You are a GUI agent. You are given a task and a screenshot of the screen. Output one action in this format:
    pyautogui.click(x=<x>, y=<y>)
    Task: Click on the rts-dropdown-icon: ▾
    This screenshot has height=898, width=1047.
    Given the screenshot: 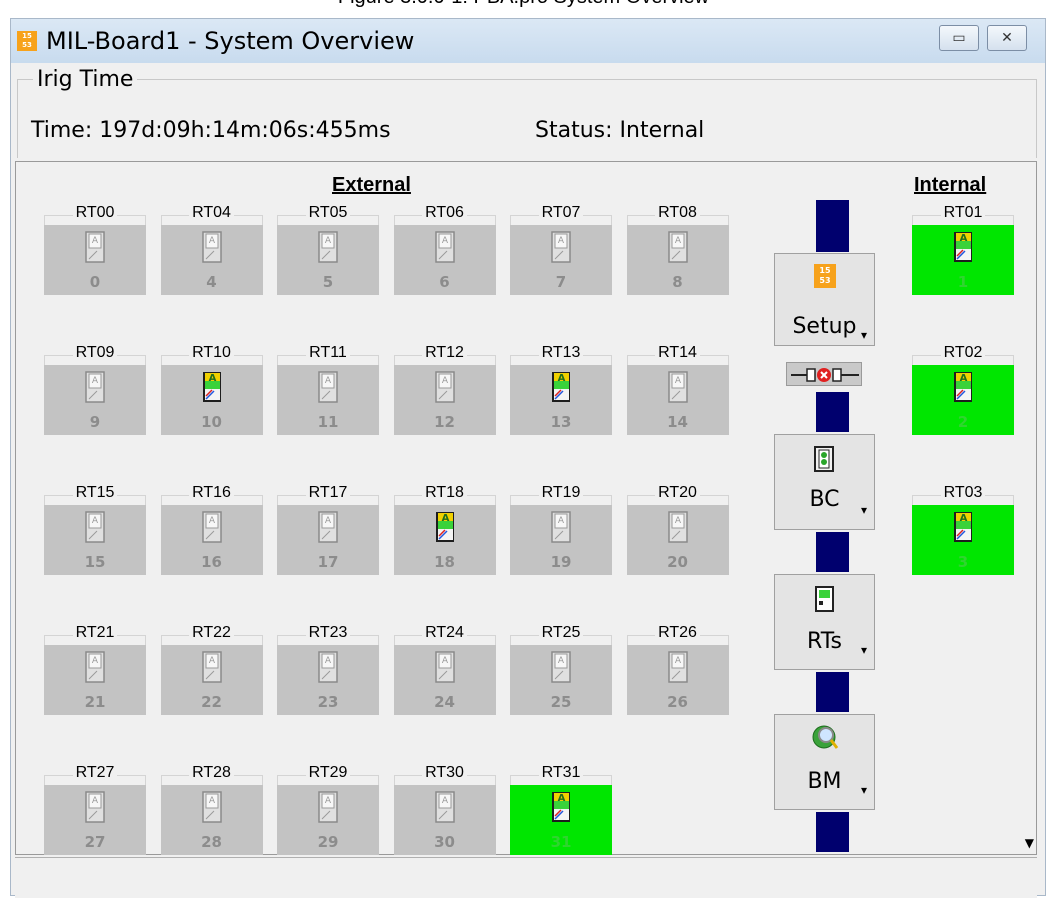 What is the action you would take?
    pyautogui.click(x=864, y=650)
    